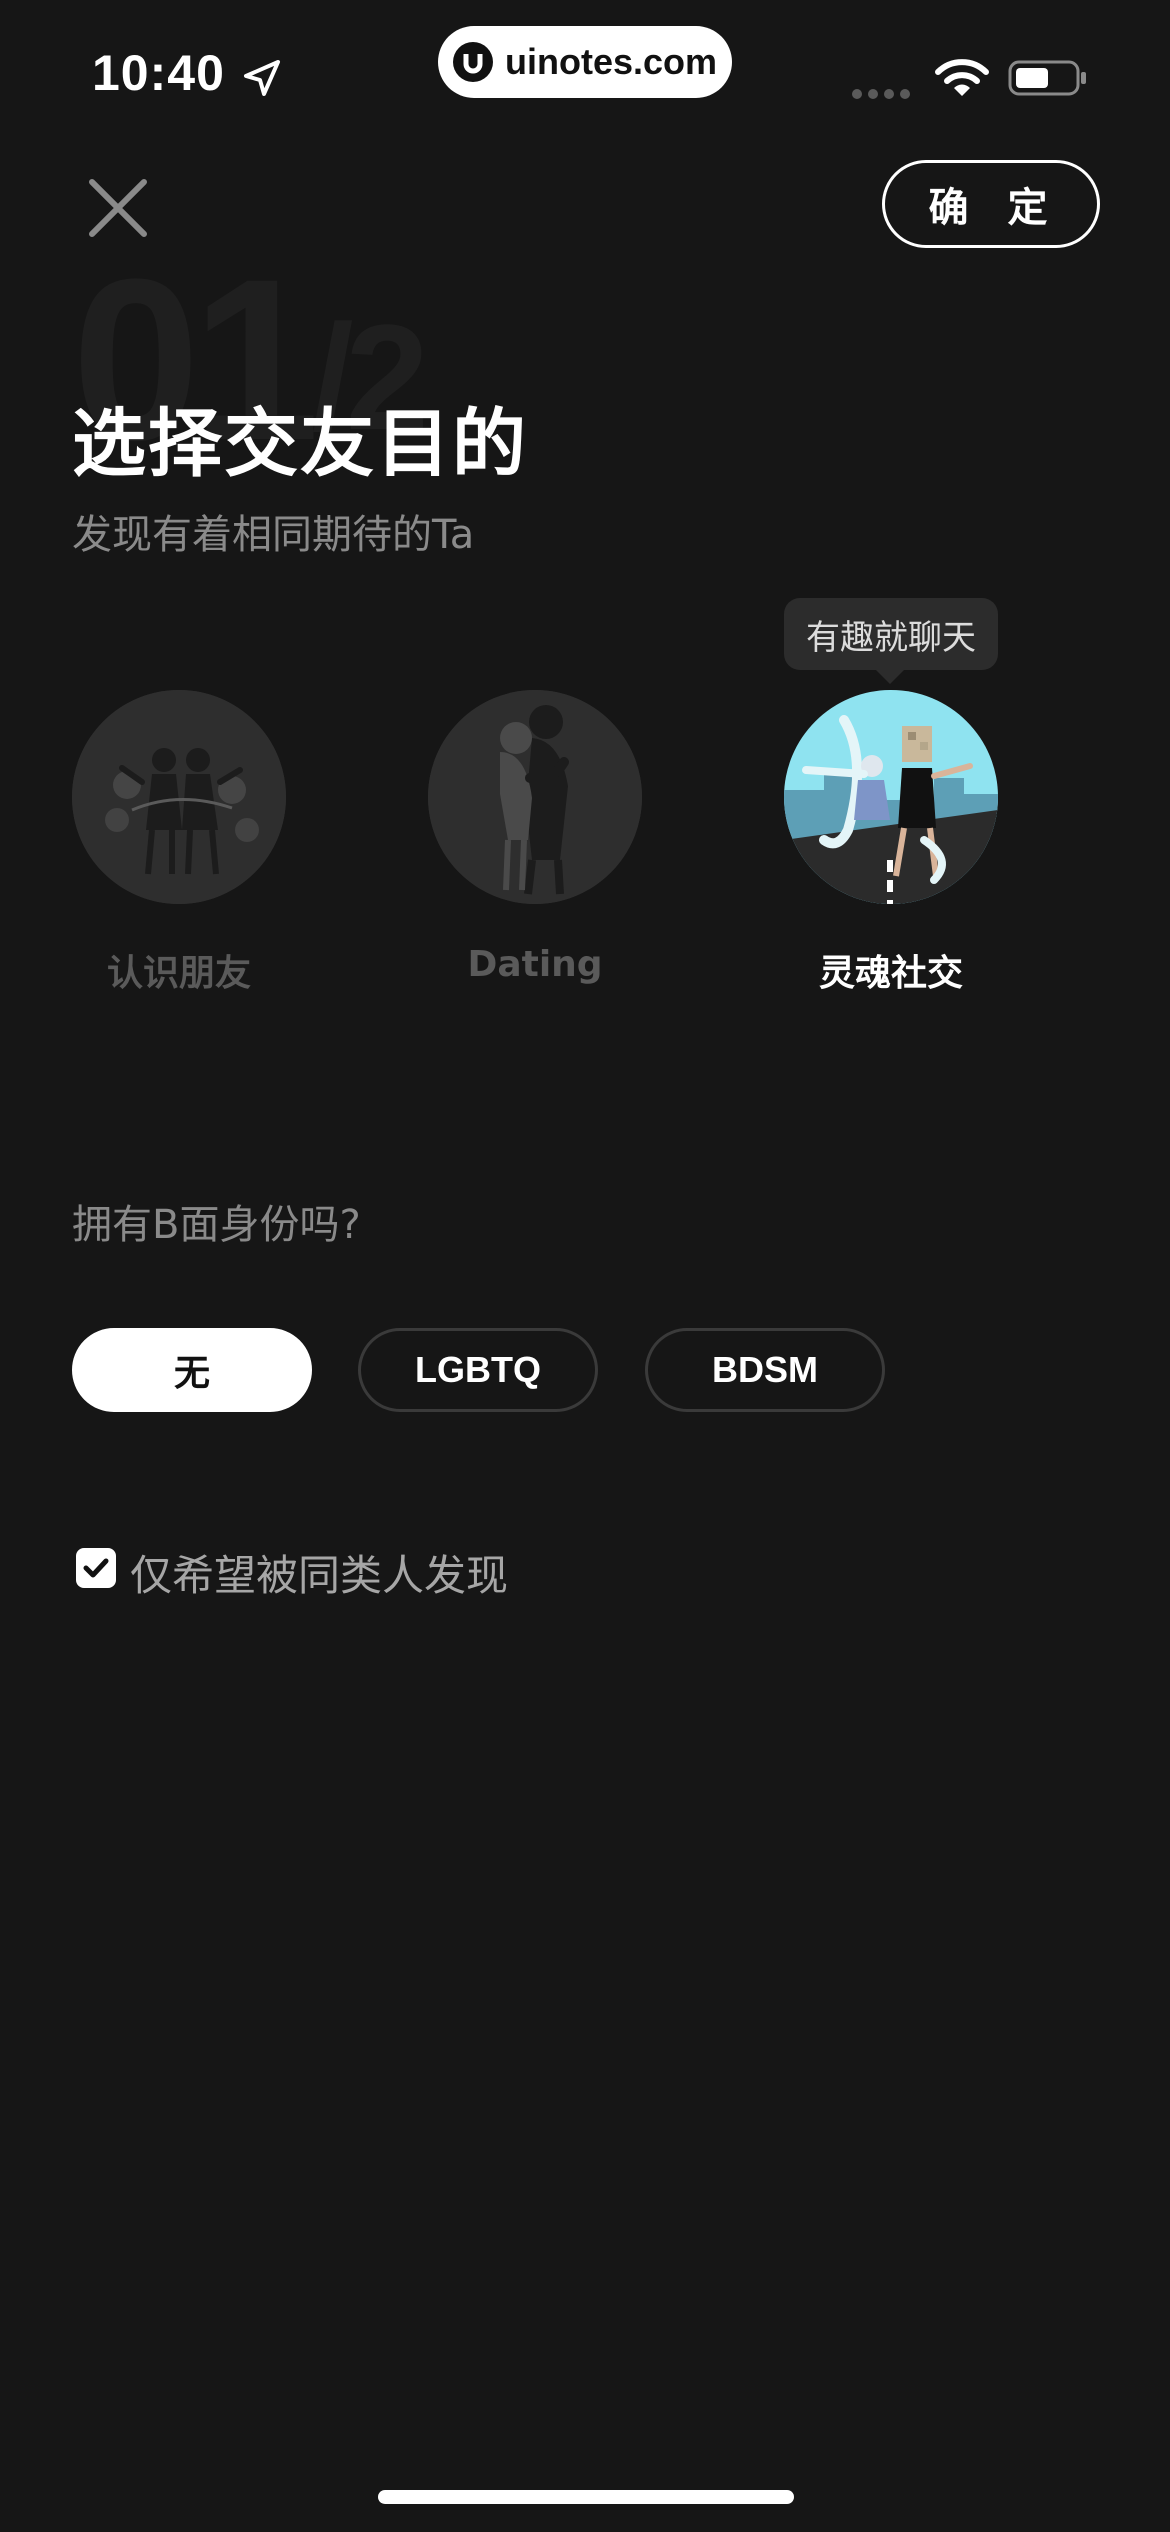 The height and width of the screenshot is (2532, 1170). What do you see at coordinates (962, 78) in the screenshot?
I see `wifi-icon` at bounding box center [962, 78].